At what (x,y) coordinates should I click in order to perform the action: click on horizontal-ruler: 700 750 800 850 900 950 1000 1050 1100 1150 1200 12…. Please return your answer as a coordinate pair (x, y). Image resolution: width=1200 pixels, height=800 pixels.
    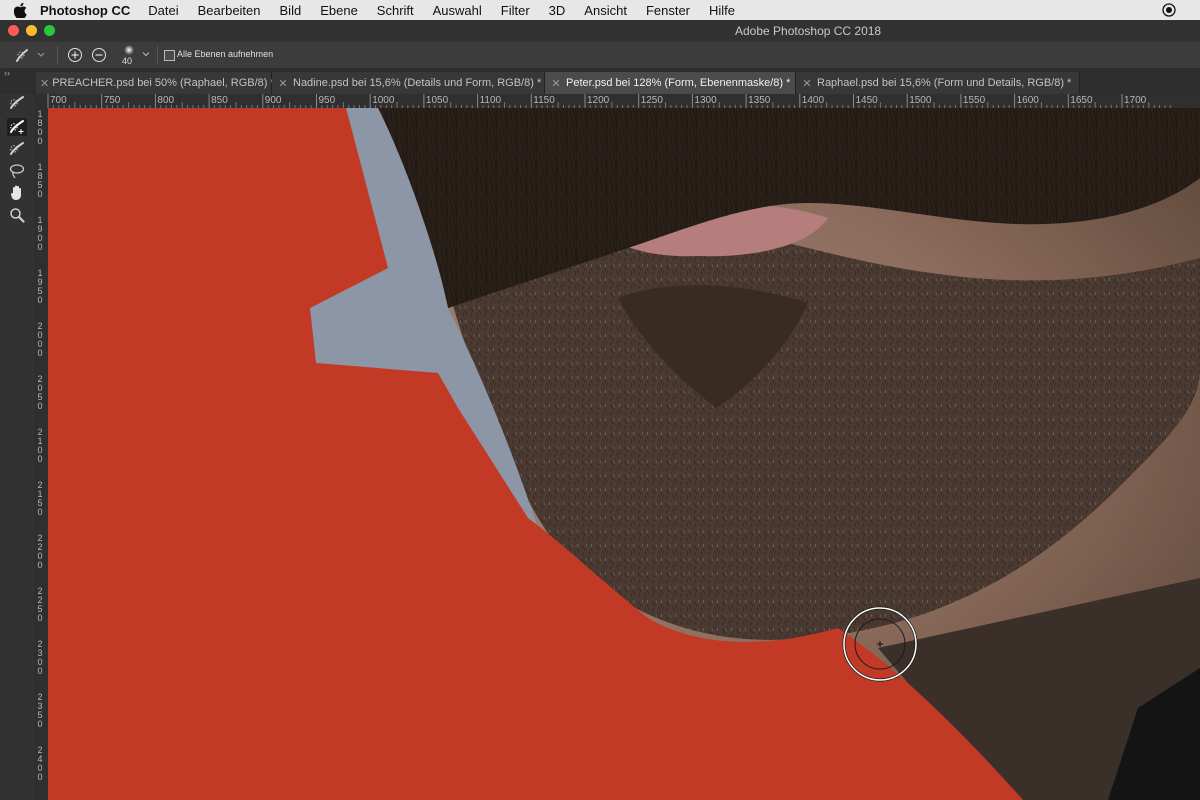
    Looking at the image, I should click on (617, 101).